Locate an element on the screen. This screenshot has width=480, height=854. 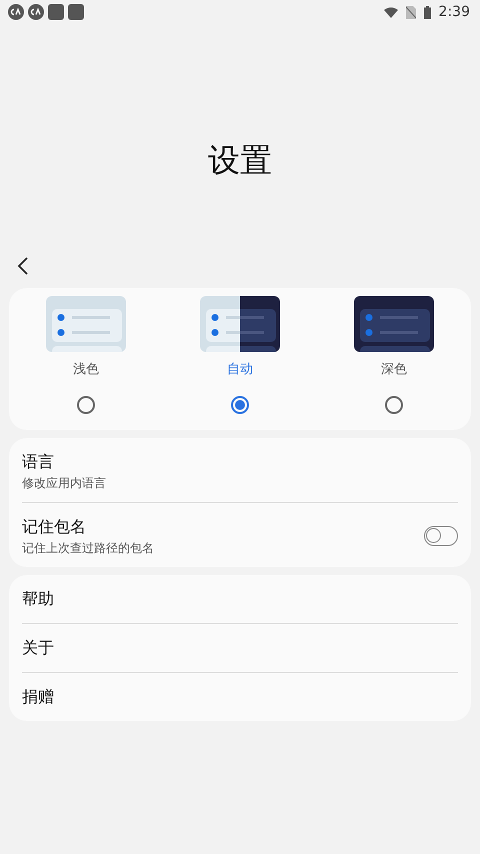
row-title: 记住包名 is located at coordinates (54, 527).